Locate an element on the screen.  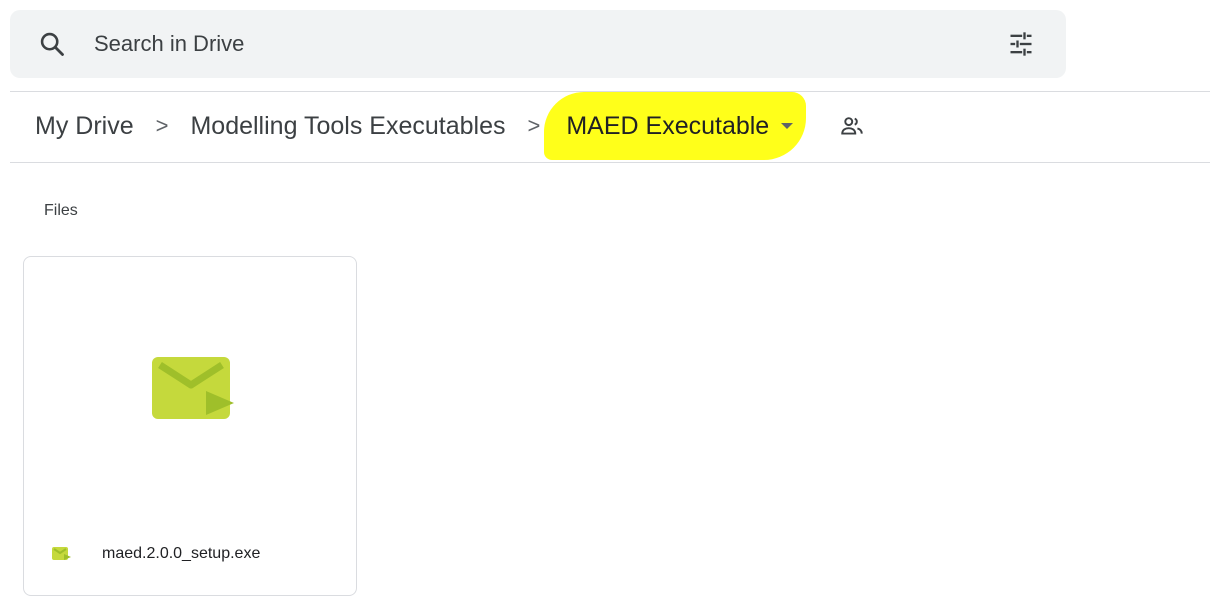
breadcrumb-current-folder: MAED Executable is located at coordinates (675, 126).